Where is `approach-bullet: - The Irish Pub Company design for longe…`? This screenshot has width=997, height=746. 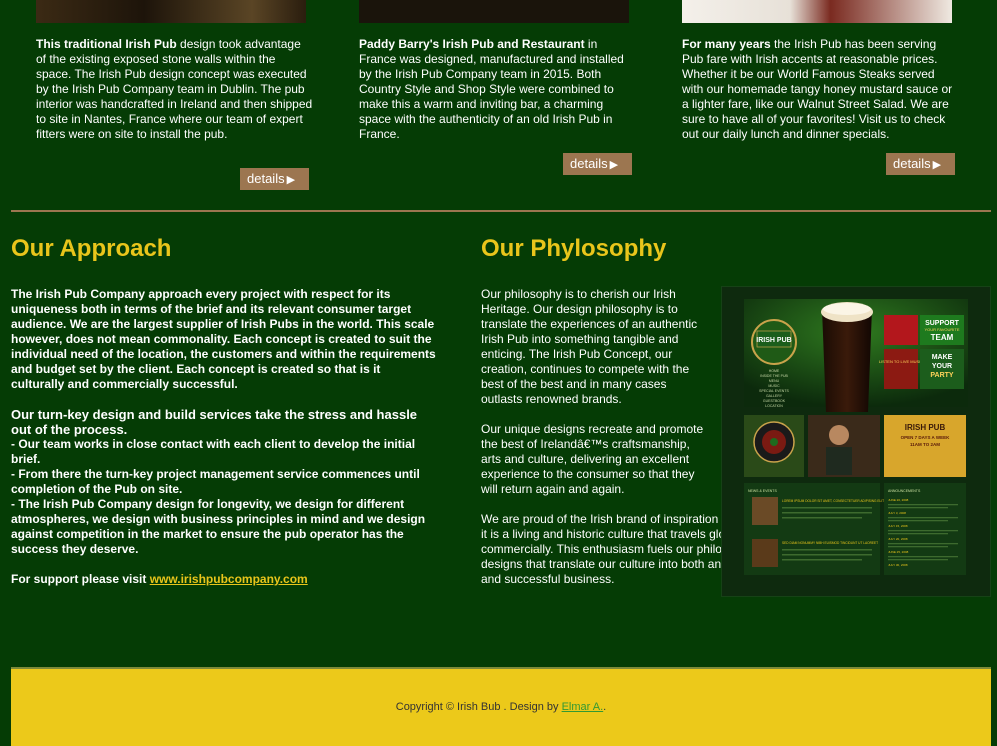 approach-bullet: - The Irish Pub Company design for longe… is located at coordinates (218, 526).